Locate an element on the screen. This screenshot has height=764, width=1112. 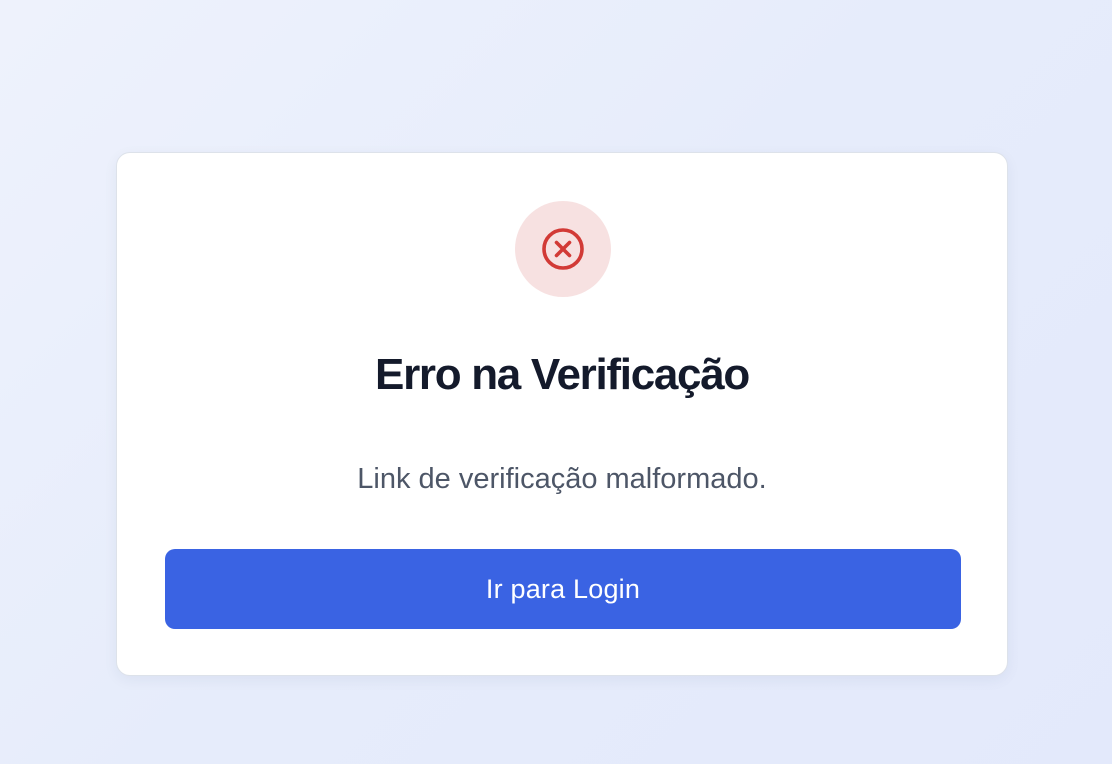
error-icon-badge is located at coordinates (563, 249).